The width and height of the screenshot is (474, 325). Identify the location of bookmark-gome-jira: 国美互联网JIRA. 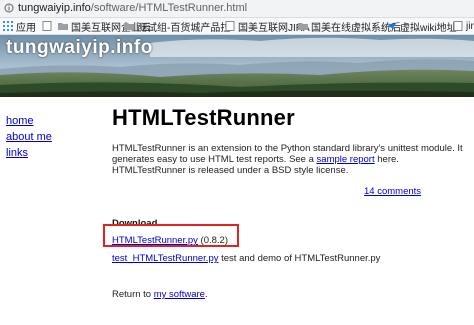
(267, 27).